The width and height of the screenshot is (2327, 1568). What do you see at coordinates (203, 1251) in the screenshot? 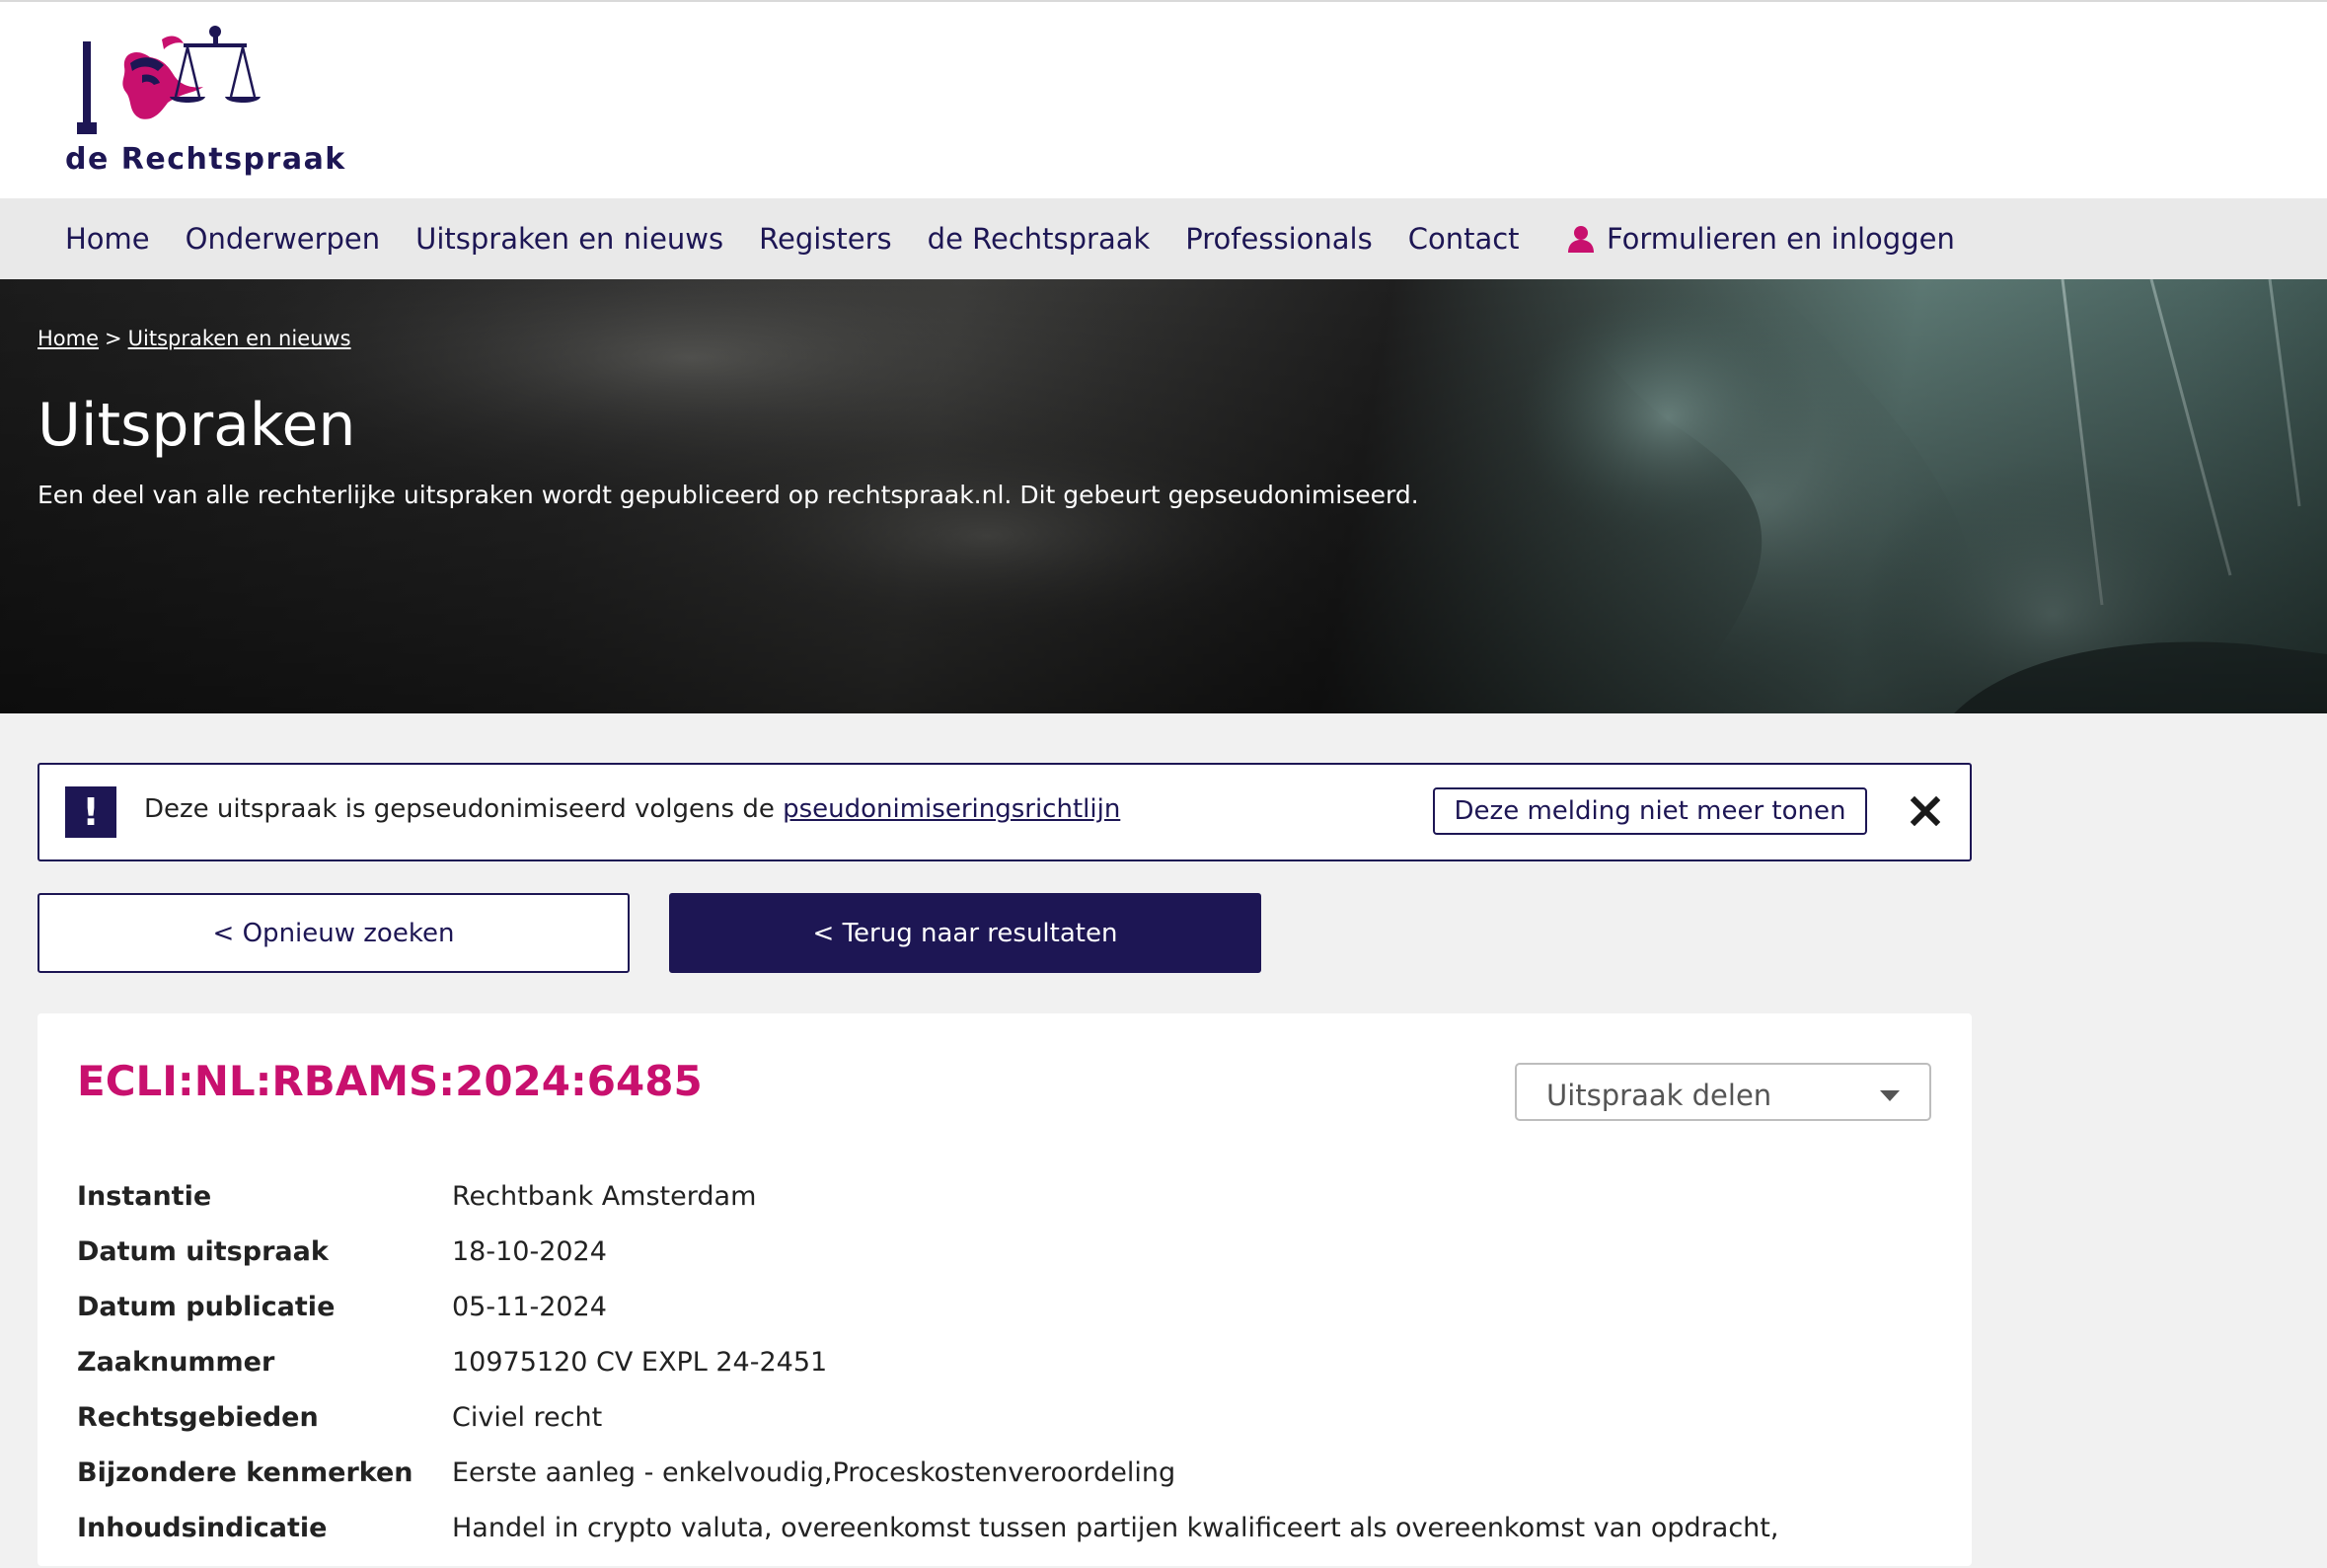
I see `meta-label: Datum uitspraak` at bounding box center [203, 1251].